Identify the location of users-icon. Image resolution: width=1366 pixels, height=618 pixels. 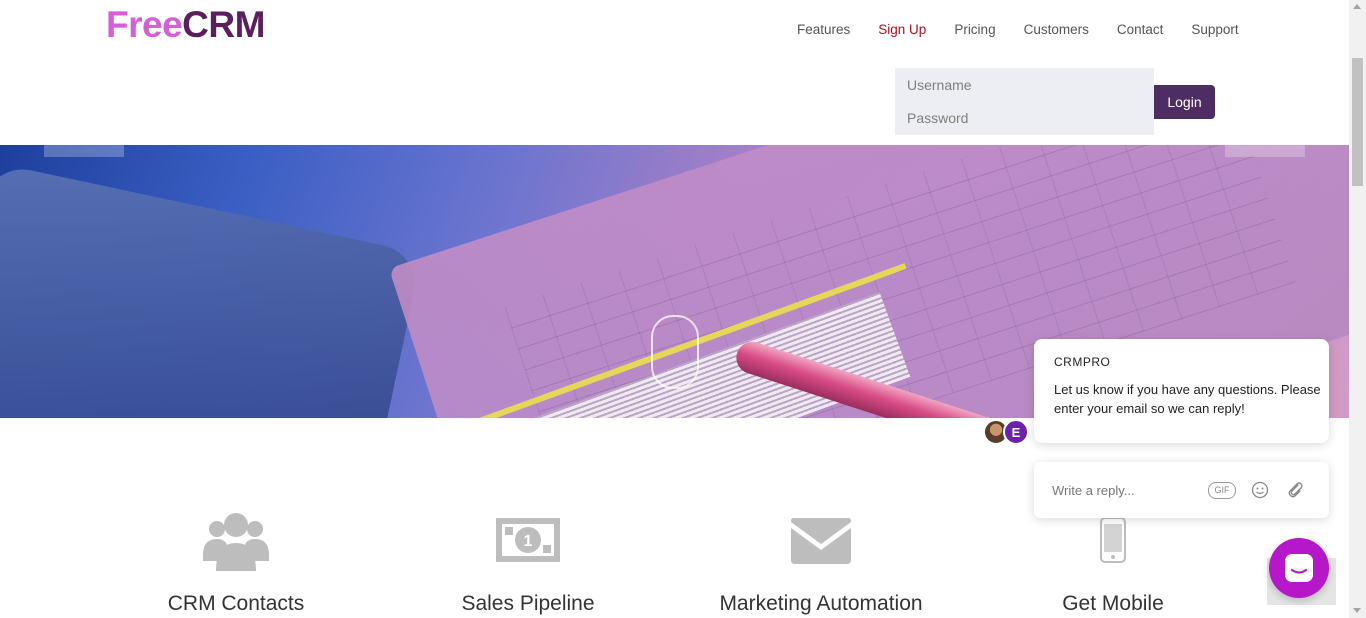
(236, 540).